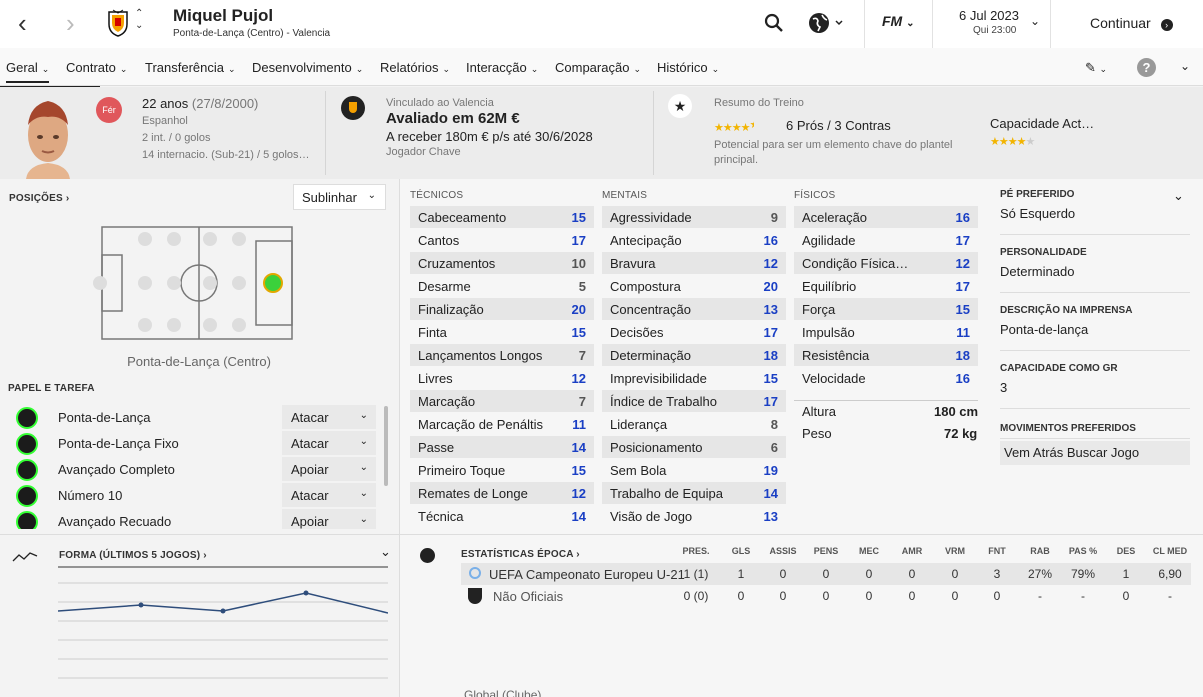 The height and width of the screenshot is (697, 1203). I want to click on fm-logo: FM ⌄, so click(898, 21).